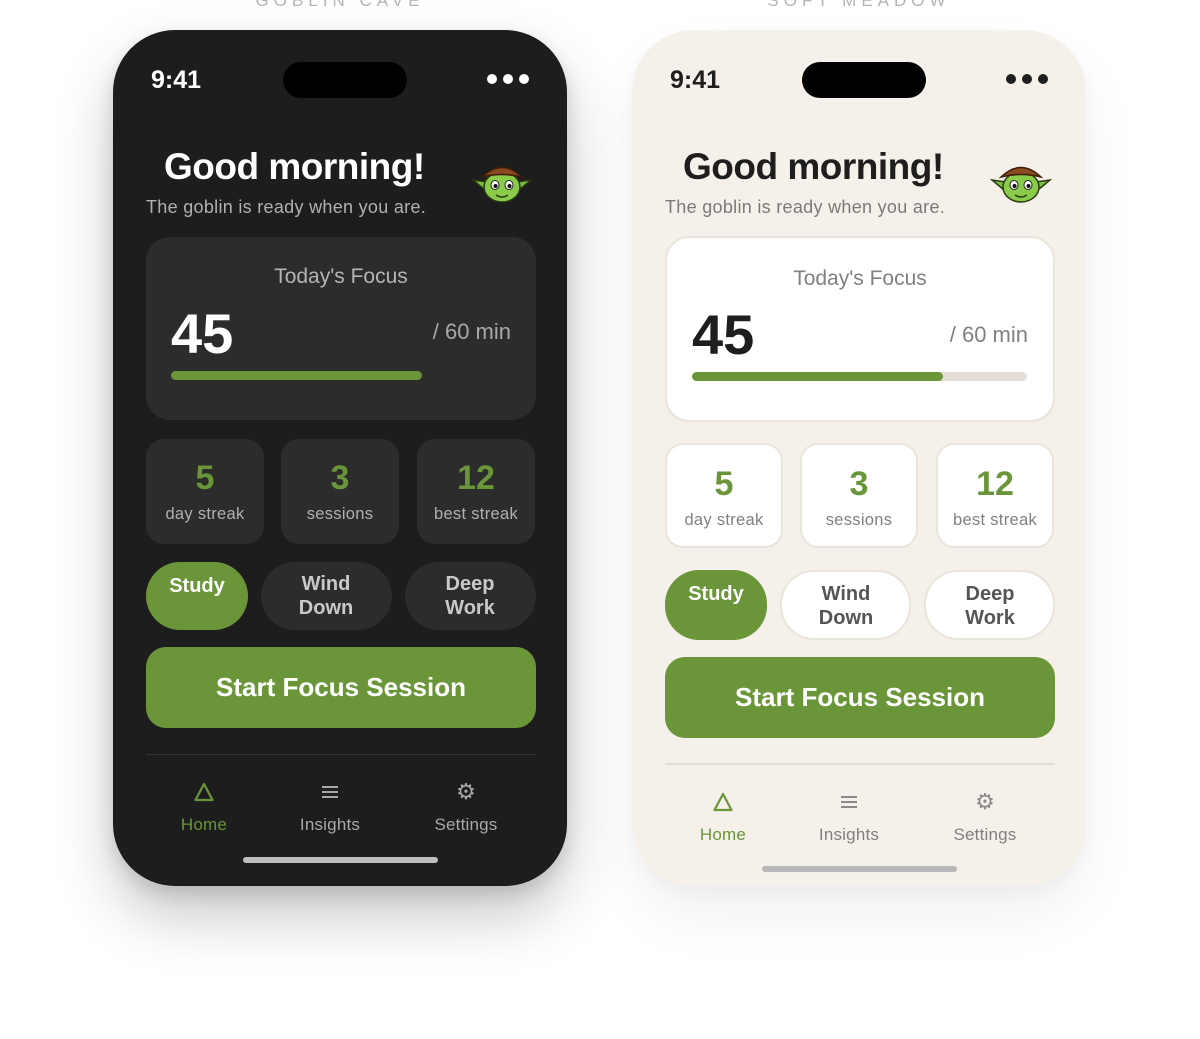  I want to click on theme-label: GOBLIN CAVE, so click(340, 5).